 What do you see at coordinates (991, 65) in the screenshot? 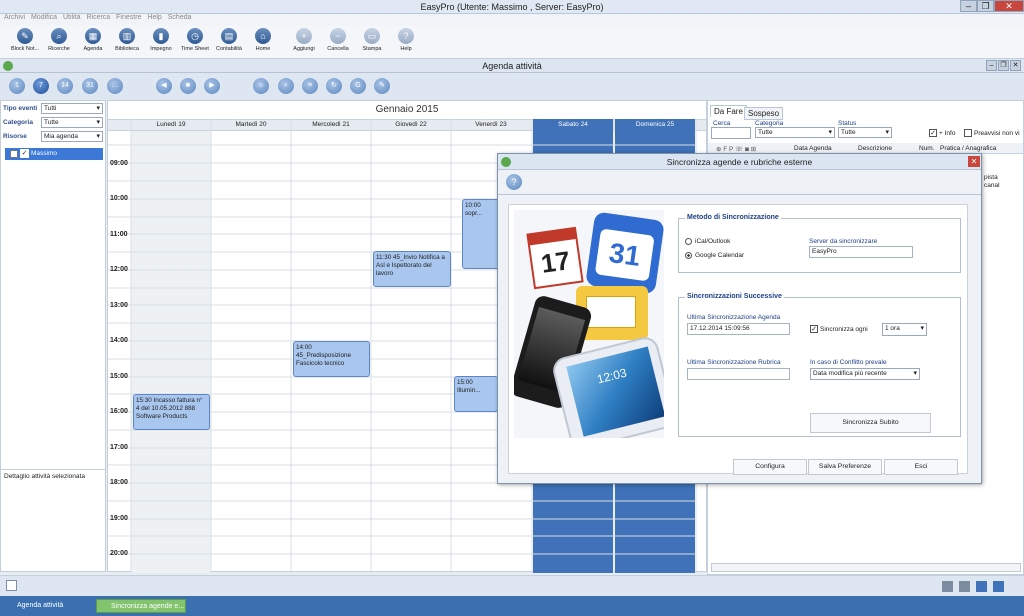
I see `doc-minimize-button: –` at bounding box center [991, 65].